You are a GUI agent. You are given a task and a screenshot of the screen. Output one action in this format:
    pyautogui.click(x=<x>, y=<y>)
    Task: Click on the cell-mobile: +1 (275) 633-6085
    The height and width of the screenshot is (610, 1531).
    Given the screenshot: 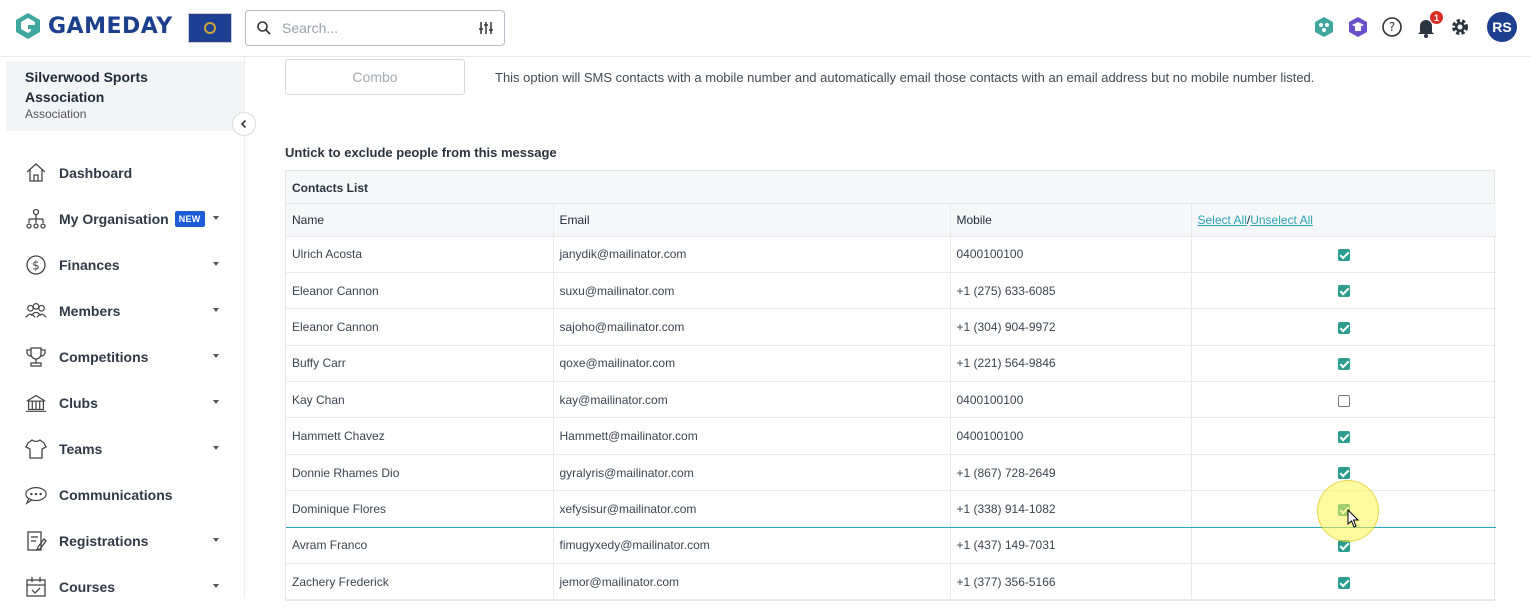 What is the action you would take?
    pyautogui.click(x=1071, y=291)
    